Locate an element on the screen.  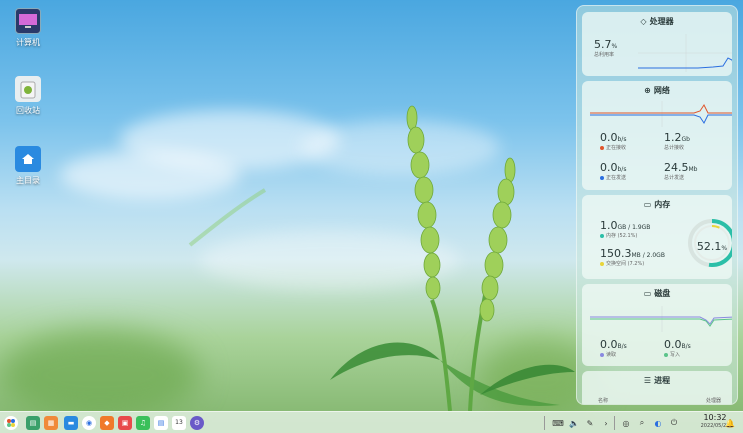
net-total-send-label: 总计发送 is located at coordinates (674, 178).